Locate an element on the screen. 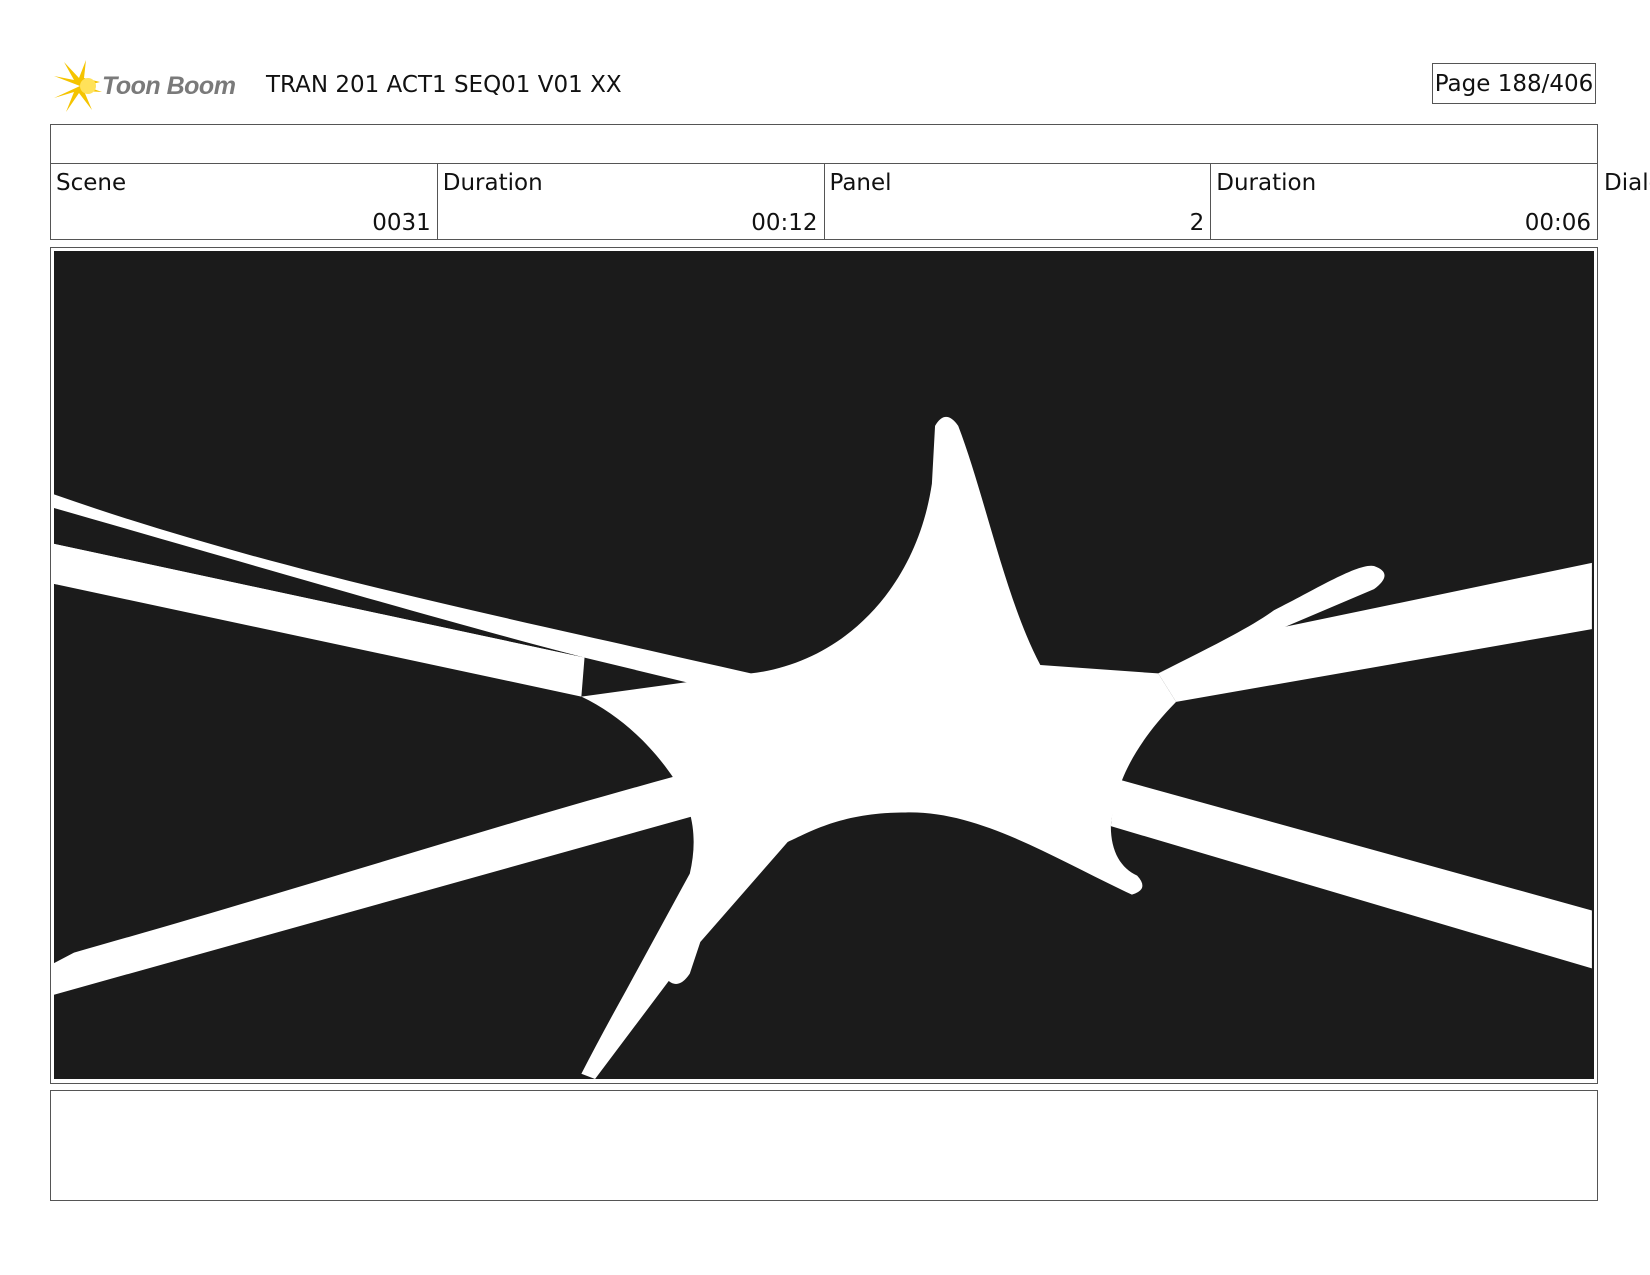  panel-value: 2 is located at coordinates (1197, 223).